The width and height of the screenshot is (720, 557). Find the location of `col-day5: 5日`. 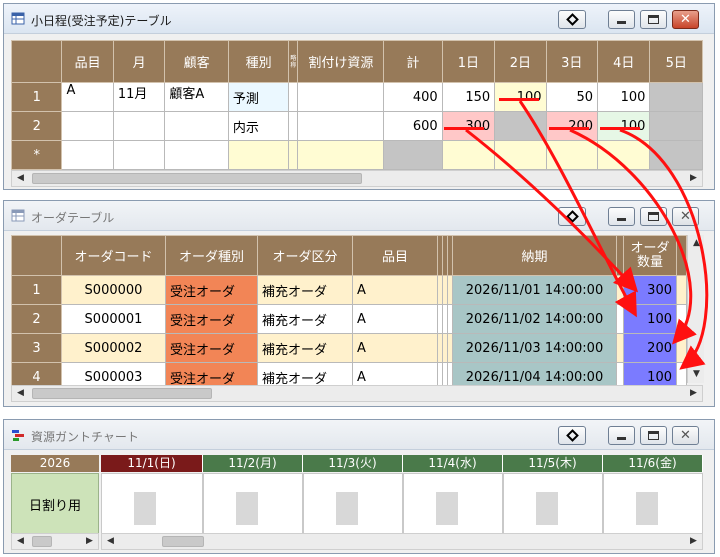

col-day5: 5日 is located at coordinates (676, 61).